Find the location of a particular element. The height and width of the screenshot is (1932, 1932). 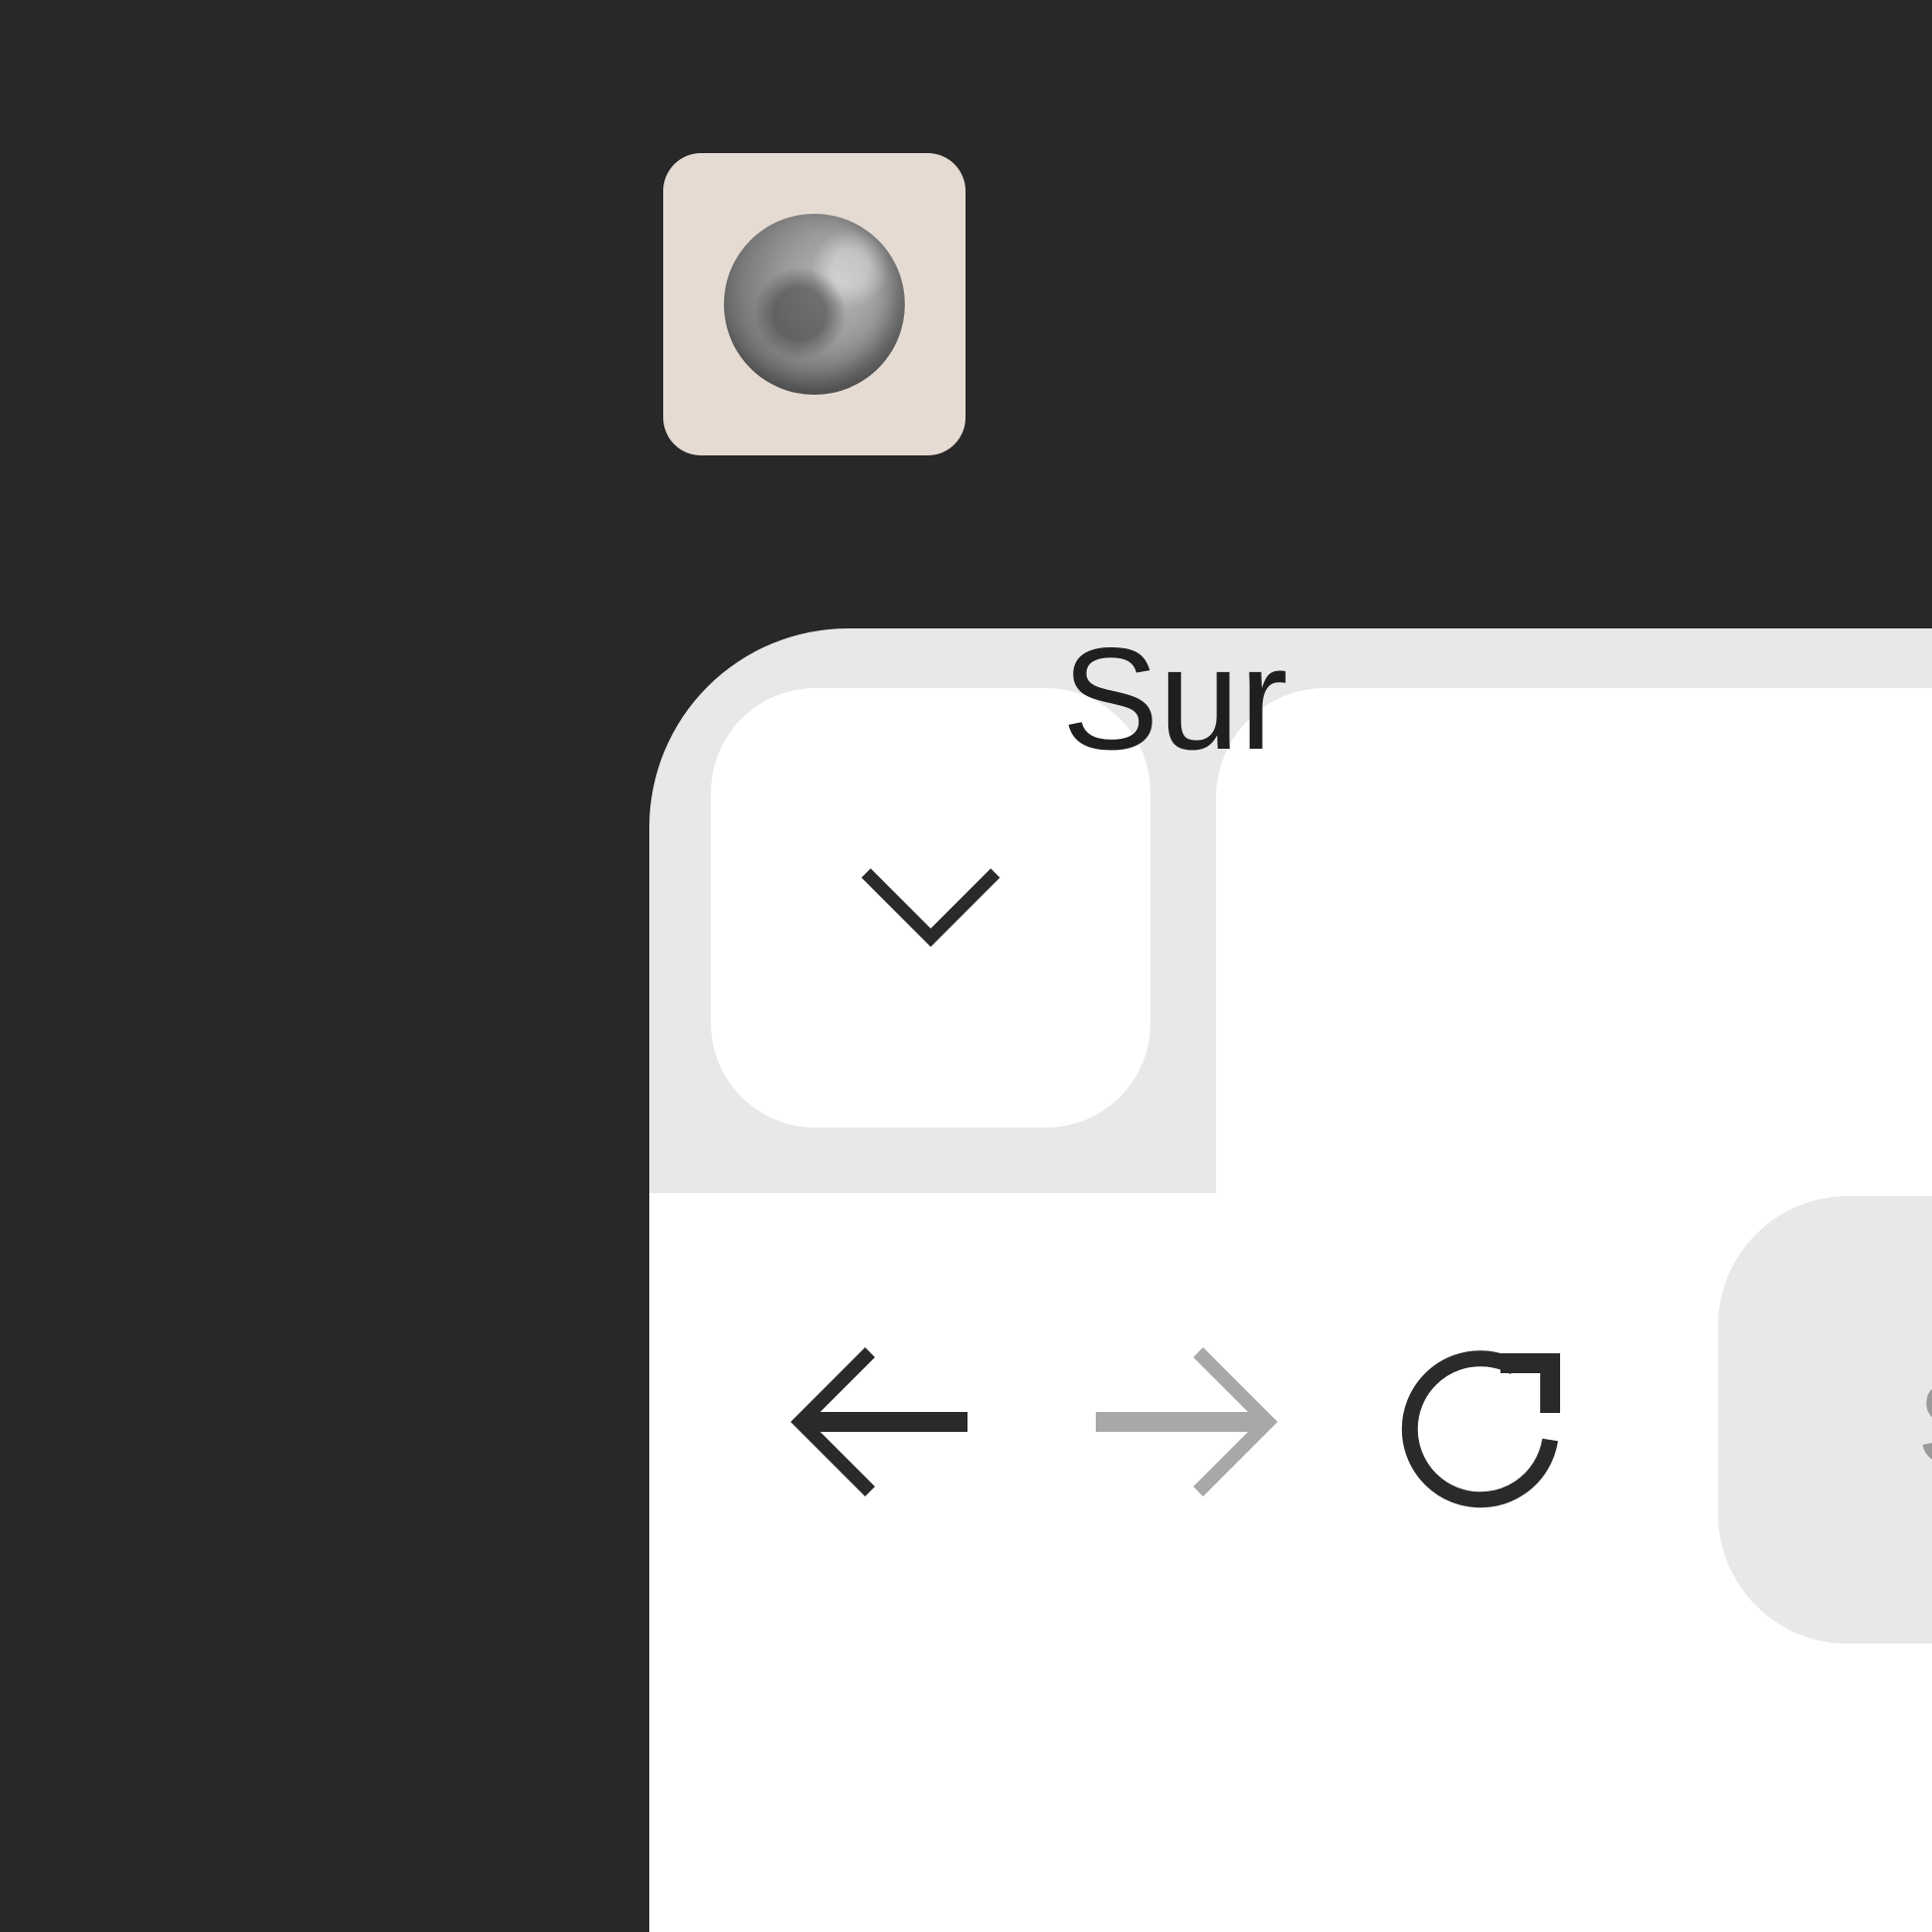

chevron-down-icon is located at coordinates (931, 908).